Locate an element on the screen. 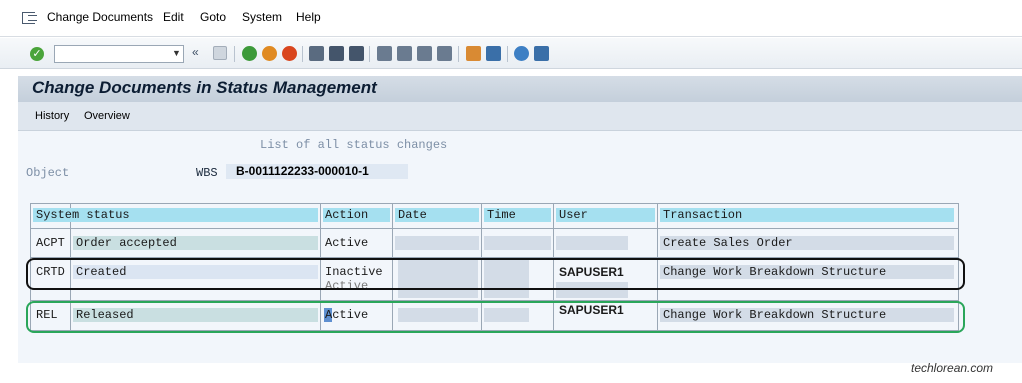 This screenshot has width=1022, height=383. page-title: Change Documents in Status Management is located at coordinates (204, 87).